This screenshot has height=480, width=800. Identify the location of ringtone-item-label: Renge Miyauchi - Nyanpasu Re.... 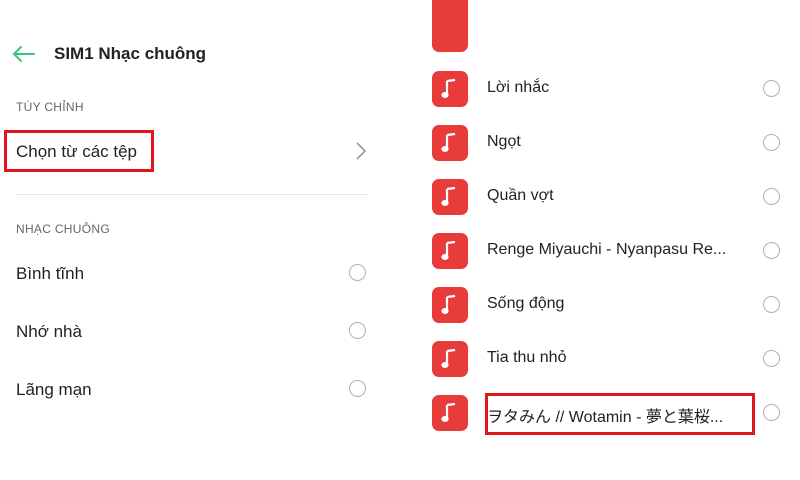
(607, 249).